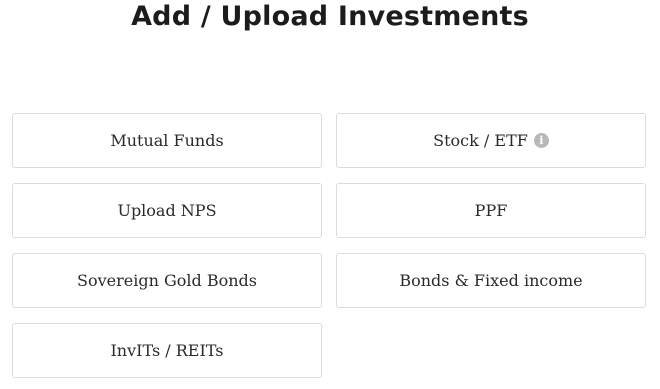 This screenshot has width=660, height=389. Describe the element at coordinates (480, 140) in the screenshot. I see `option-label: Stock / ETF` at that location.